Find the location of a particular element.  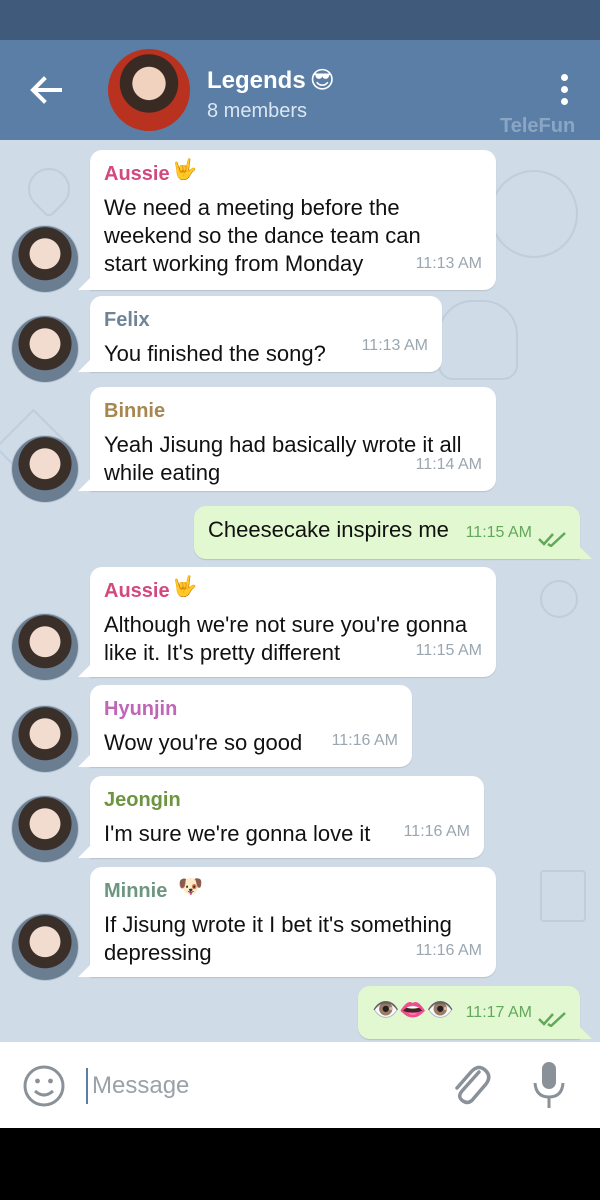

avatar-minnie is located at coordinates (45, 947).